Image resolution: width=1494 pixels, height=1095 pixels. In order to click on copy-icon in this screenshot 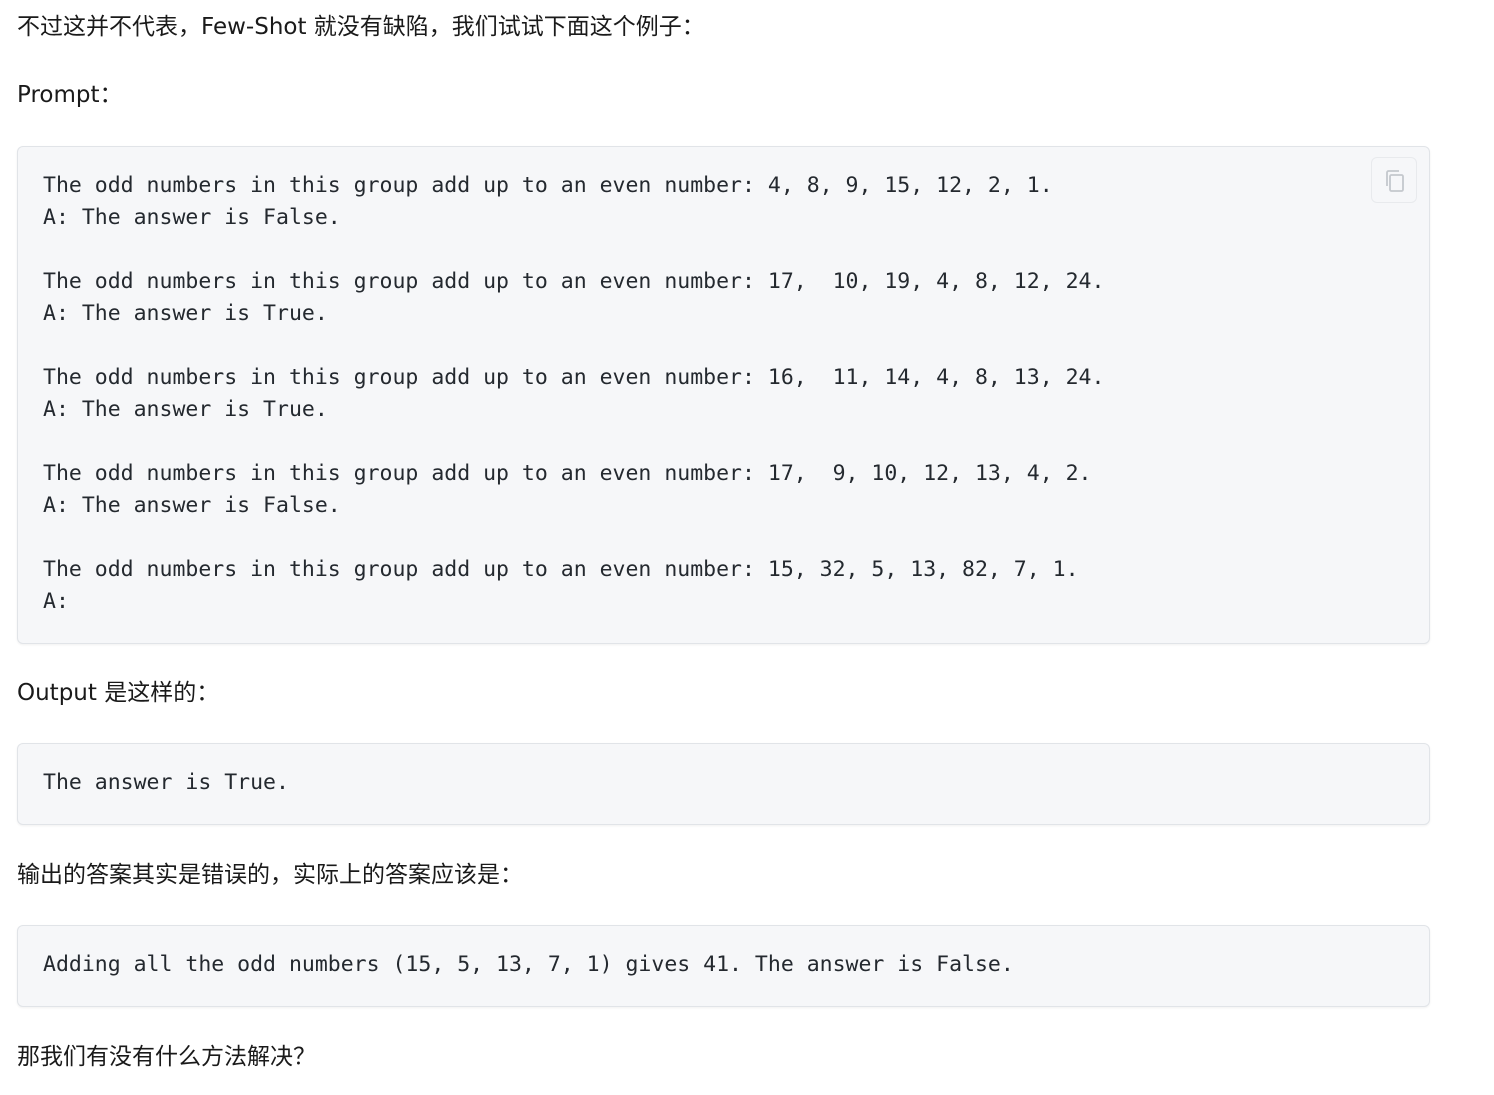, I will do `click(1395, 181)`.